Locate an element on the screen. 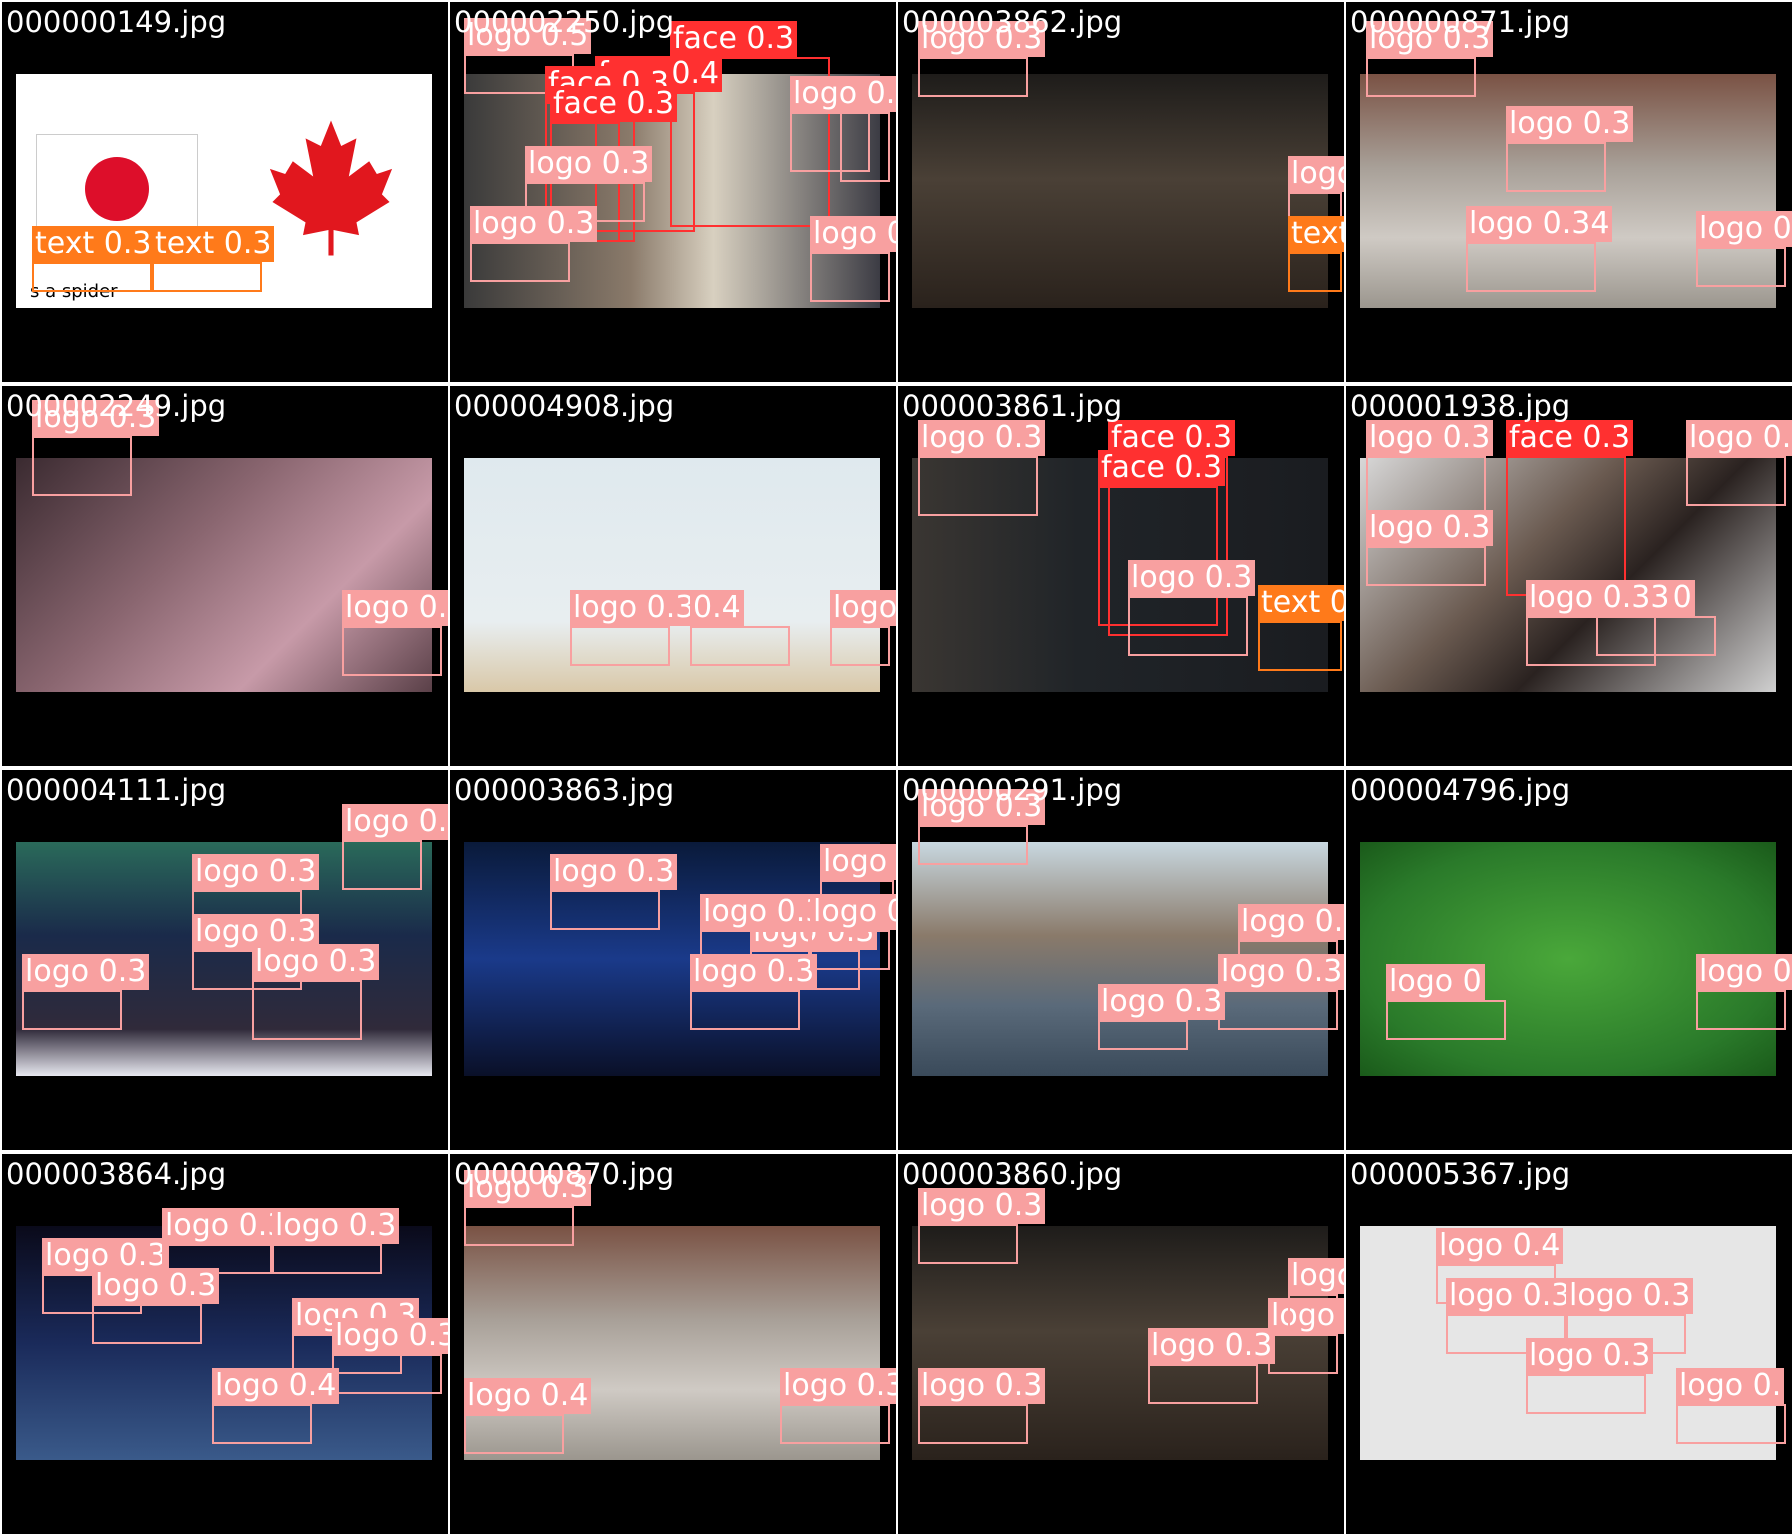  detection: text 0 is located at coordinates (1301, 628).